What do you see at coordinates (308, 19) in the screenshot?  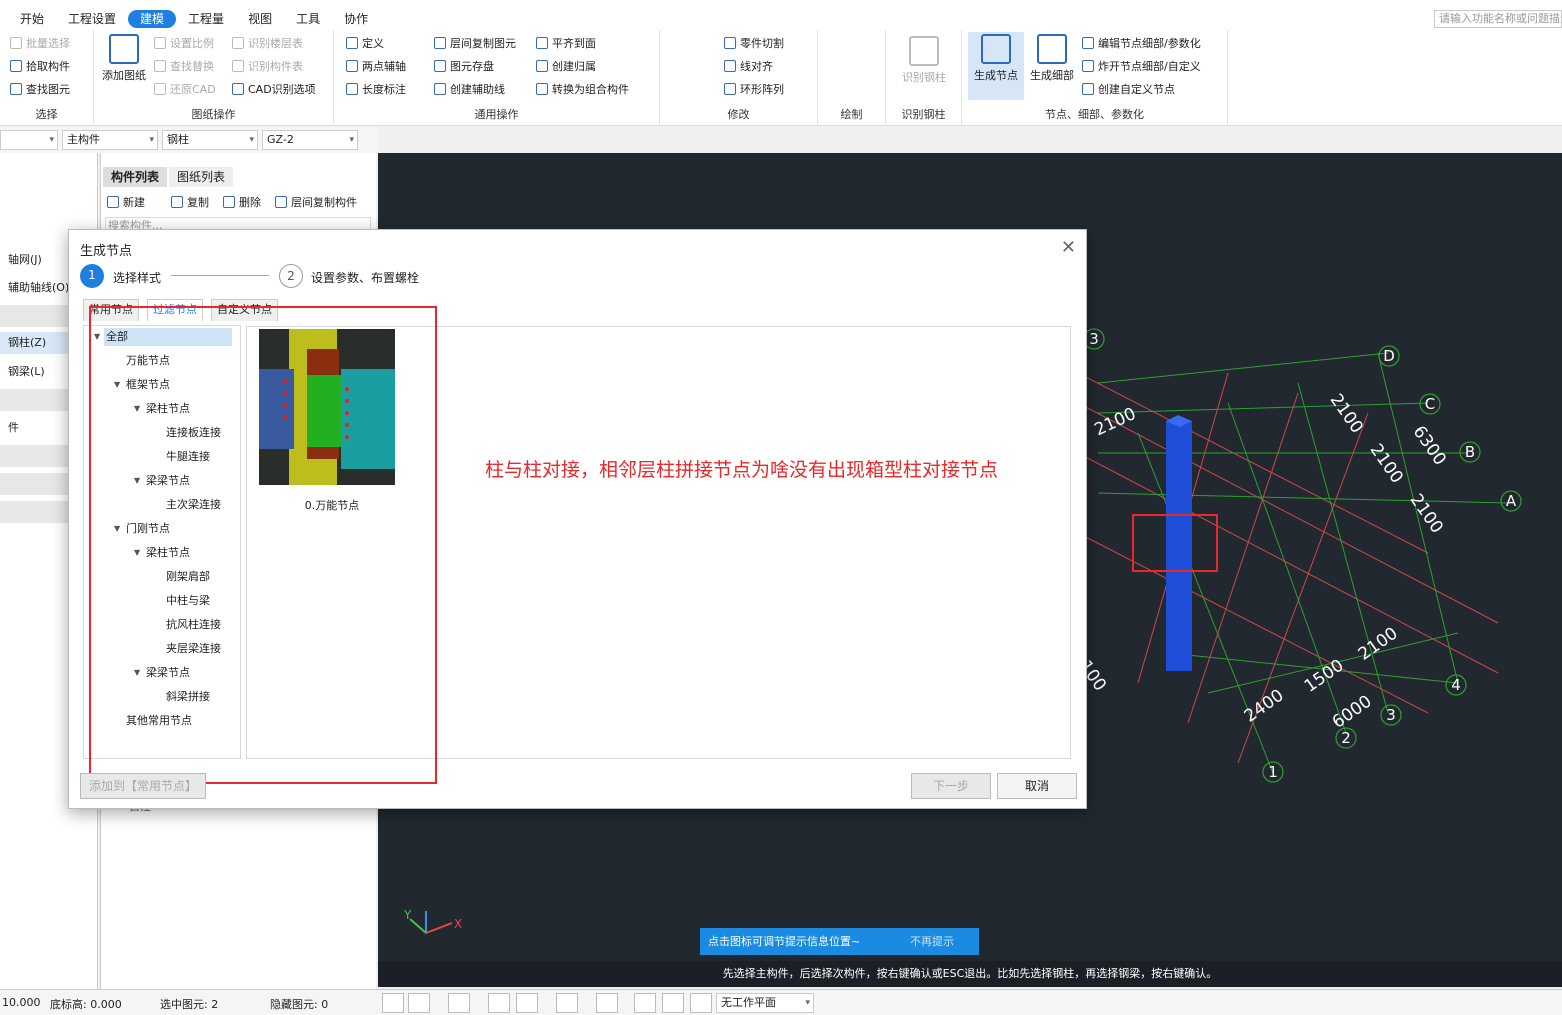 I see `menu-tools: 工具` at bounding box center [308, 19].